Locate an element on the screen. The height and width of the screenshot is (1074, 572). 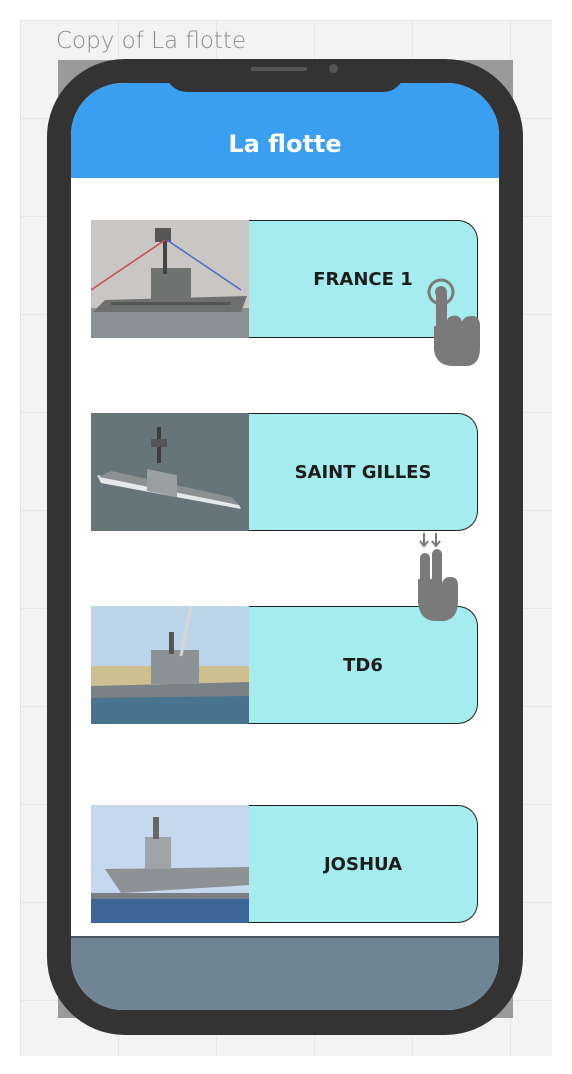
speaker-grille is located at coordinates (279, 69).